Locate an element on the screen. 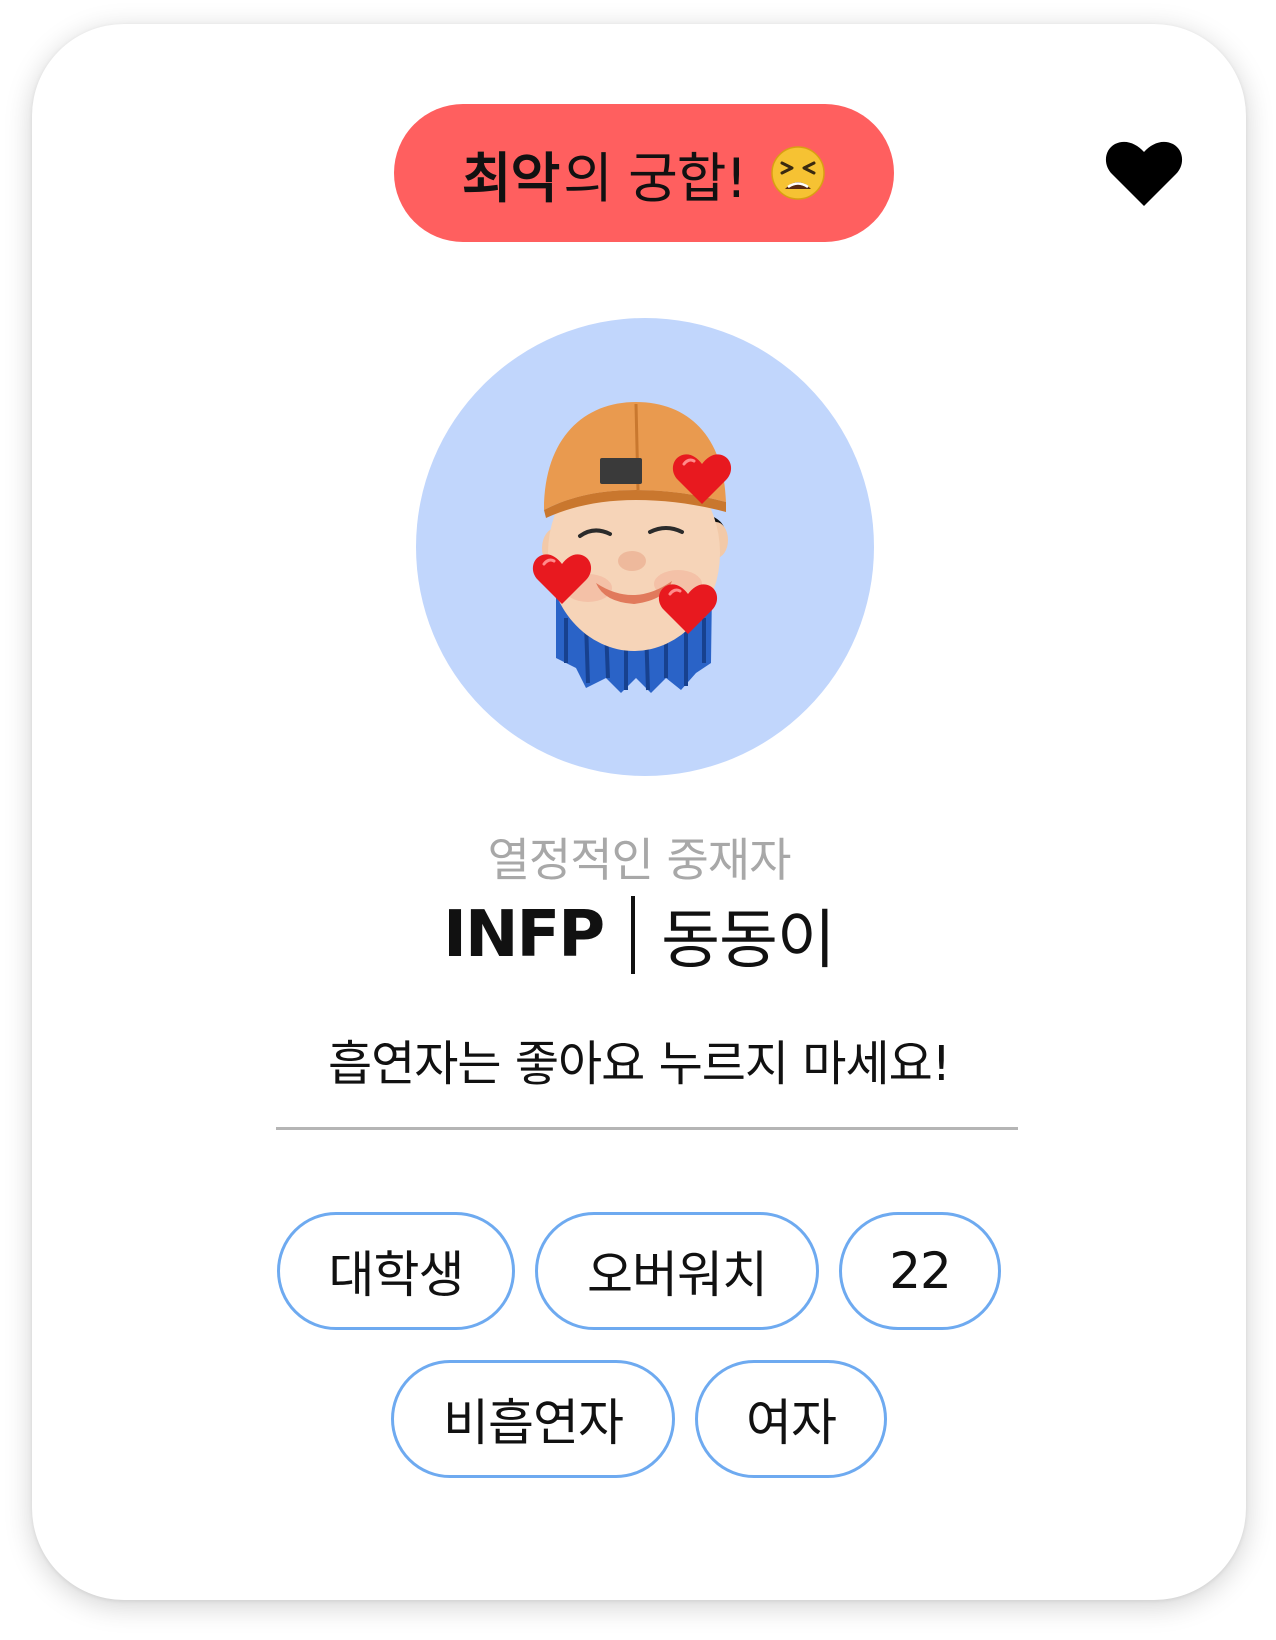  name-row: INFP 동동이 is located at coordinates (639, 935).